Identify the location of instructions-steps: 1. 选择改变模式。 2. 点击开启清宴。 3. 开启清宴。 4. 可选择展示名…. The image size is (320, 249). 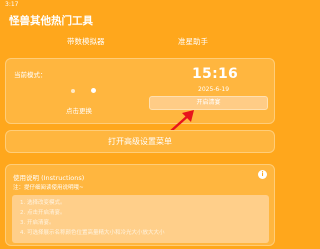
(92, 218).